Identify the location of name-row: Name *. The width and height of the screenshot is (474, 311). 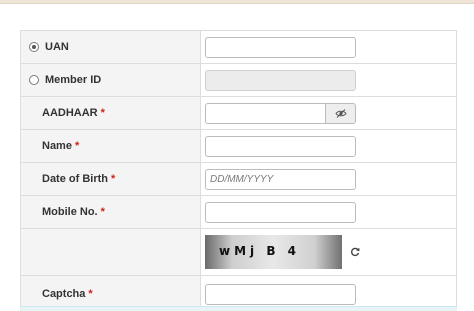
(238, 146).